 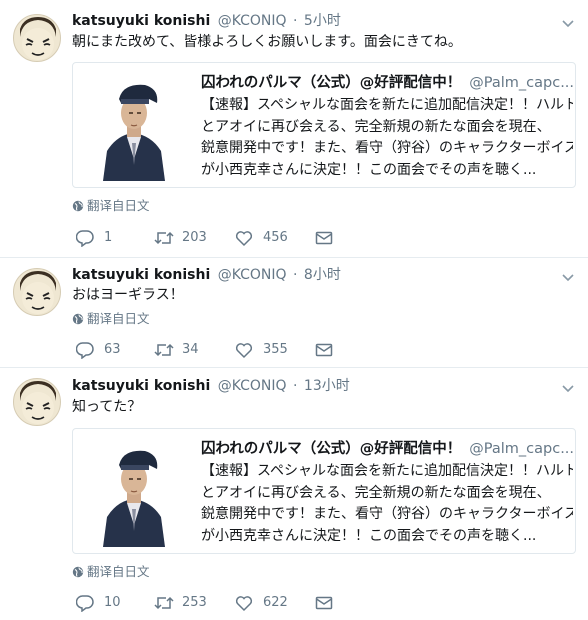 What do you see at coordinates (108, 237) in the screenshot?
I see `reply-count: 1` at bounding box center [108, 237].